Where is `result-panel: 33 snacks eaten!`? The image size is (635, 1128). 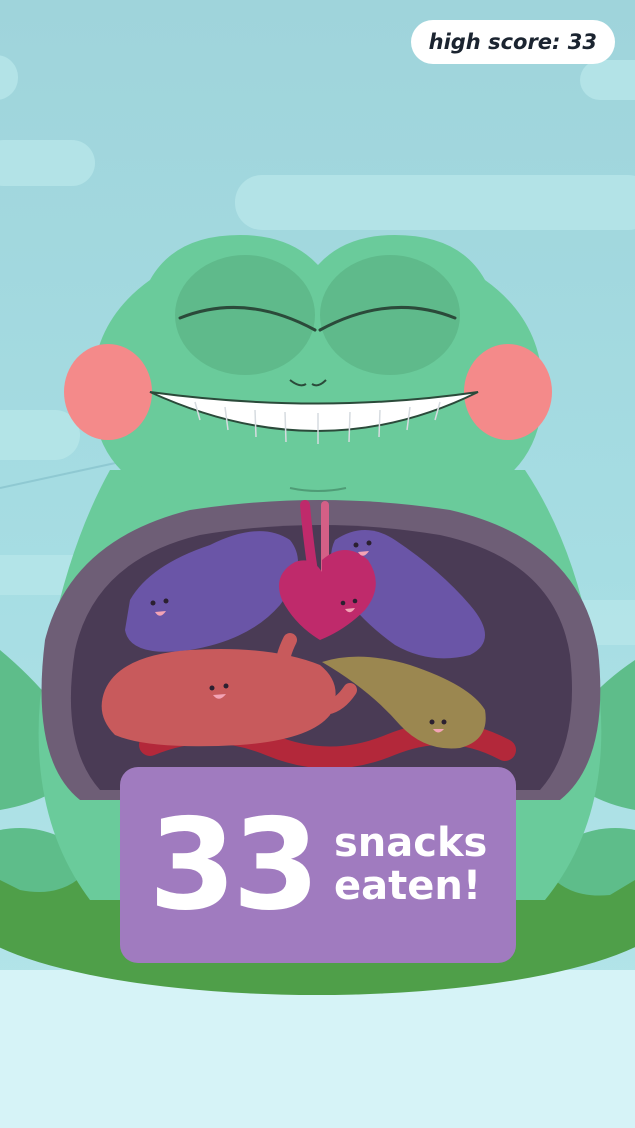
result-panel: 33 snacks eaten! is located at coordinates (318, 865).